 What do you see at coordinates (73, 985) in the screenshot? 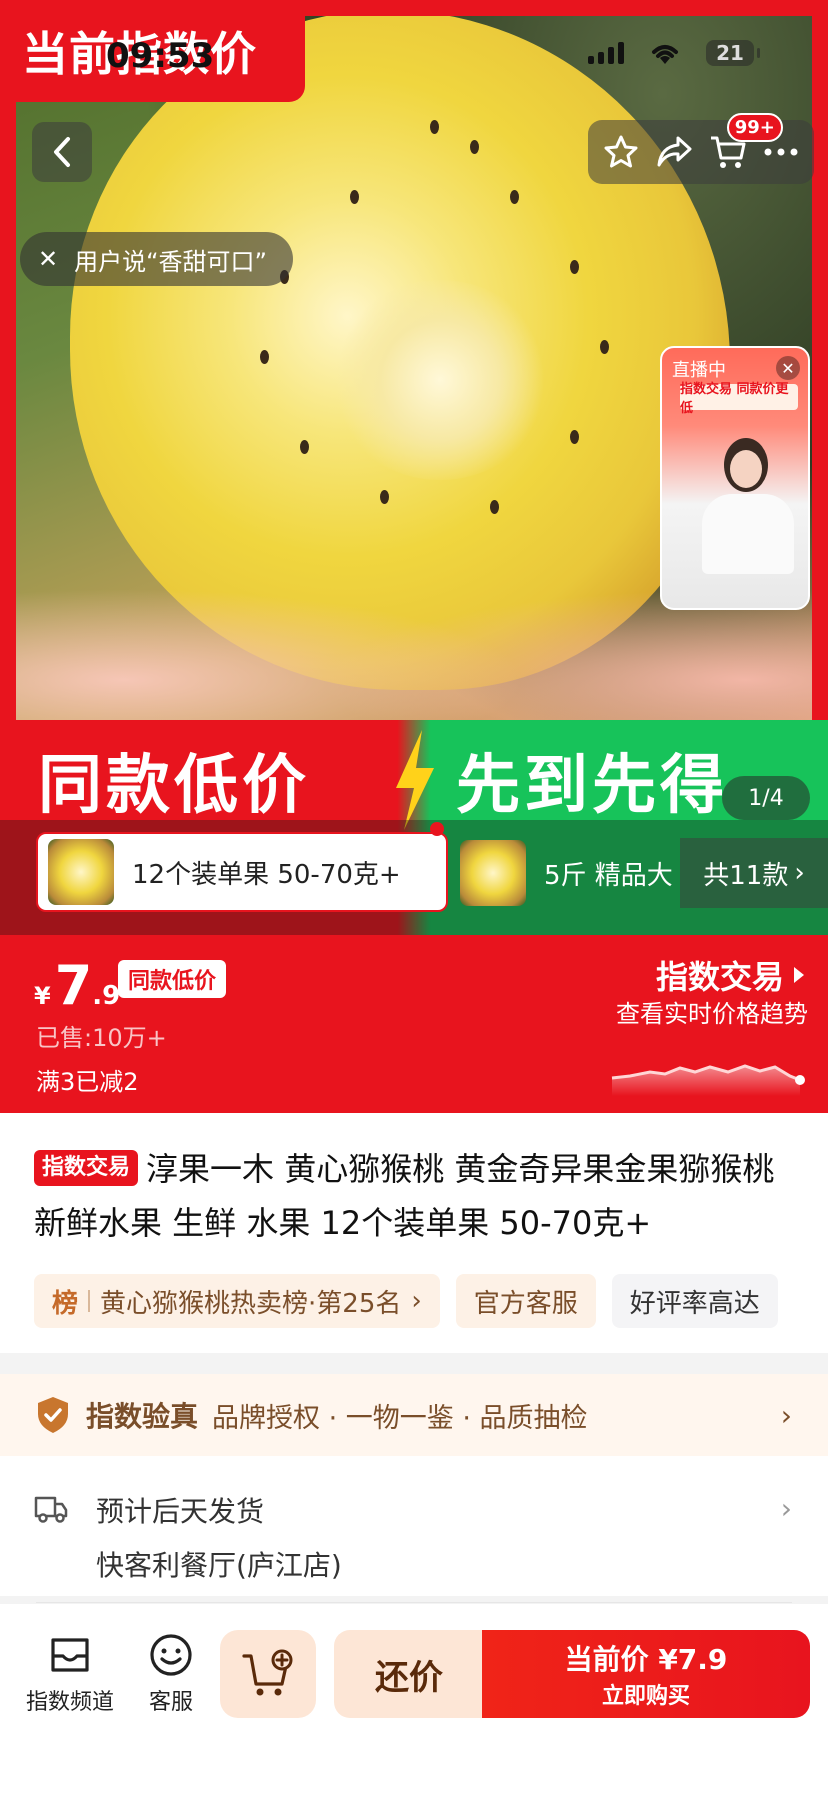
I see `price-integer: 7` at bounding box center [73, 985].